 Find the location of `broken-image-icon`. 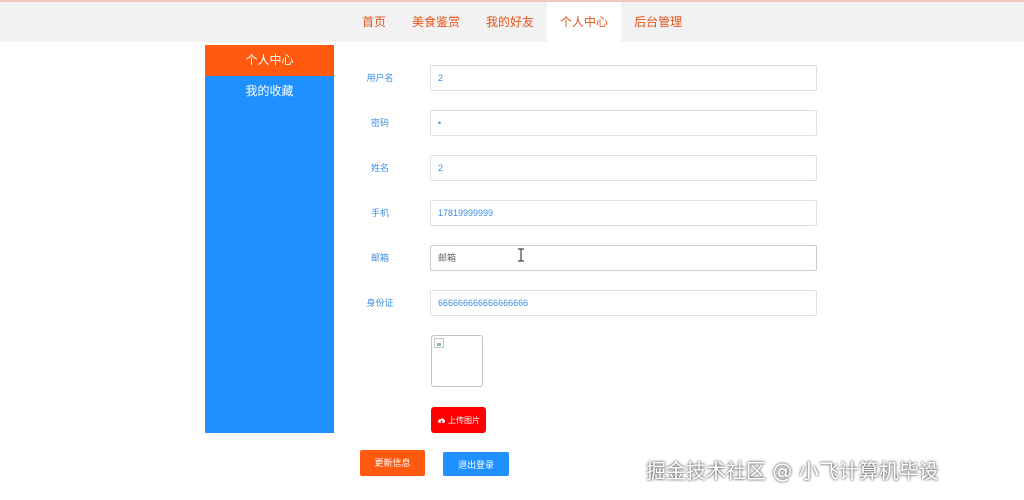

broken-image-icon is located at coordinates (439, 343).